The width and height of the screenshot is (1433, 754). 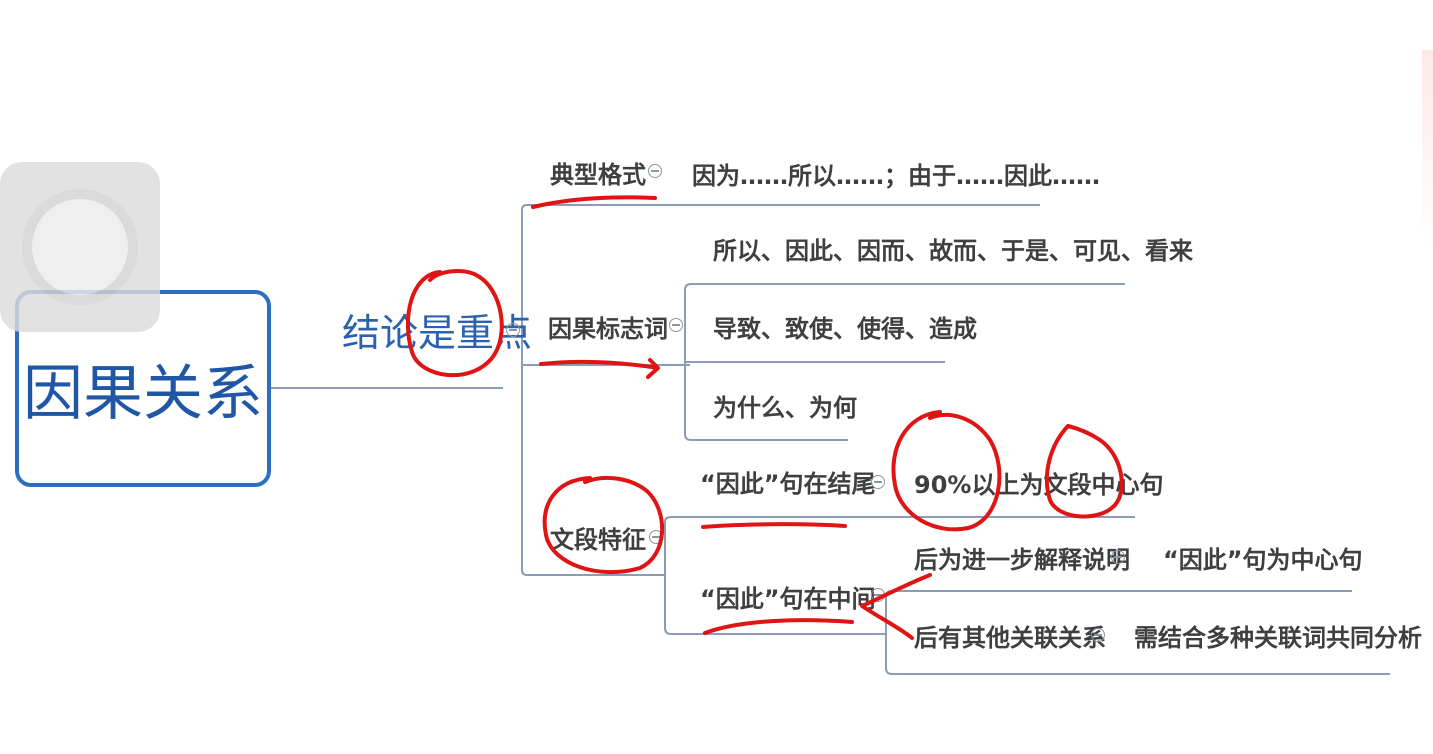 I want to click on annotation-underline-arrow, so click(x=599, y=368).